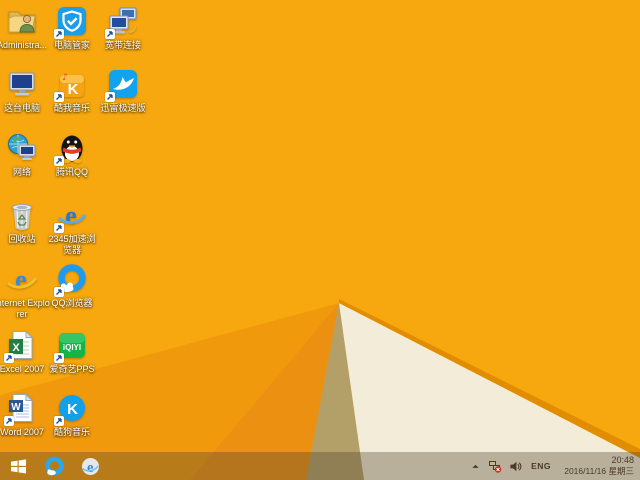  I want to click on desktop-icon-pc-manager: 电脑管家, so click(72, 27).